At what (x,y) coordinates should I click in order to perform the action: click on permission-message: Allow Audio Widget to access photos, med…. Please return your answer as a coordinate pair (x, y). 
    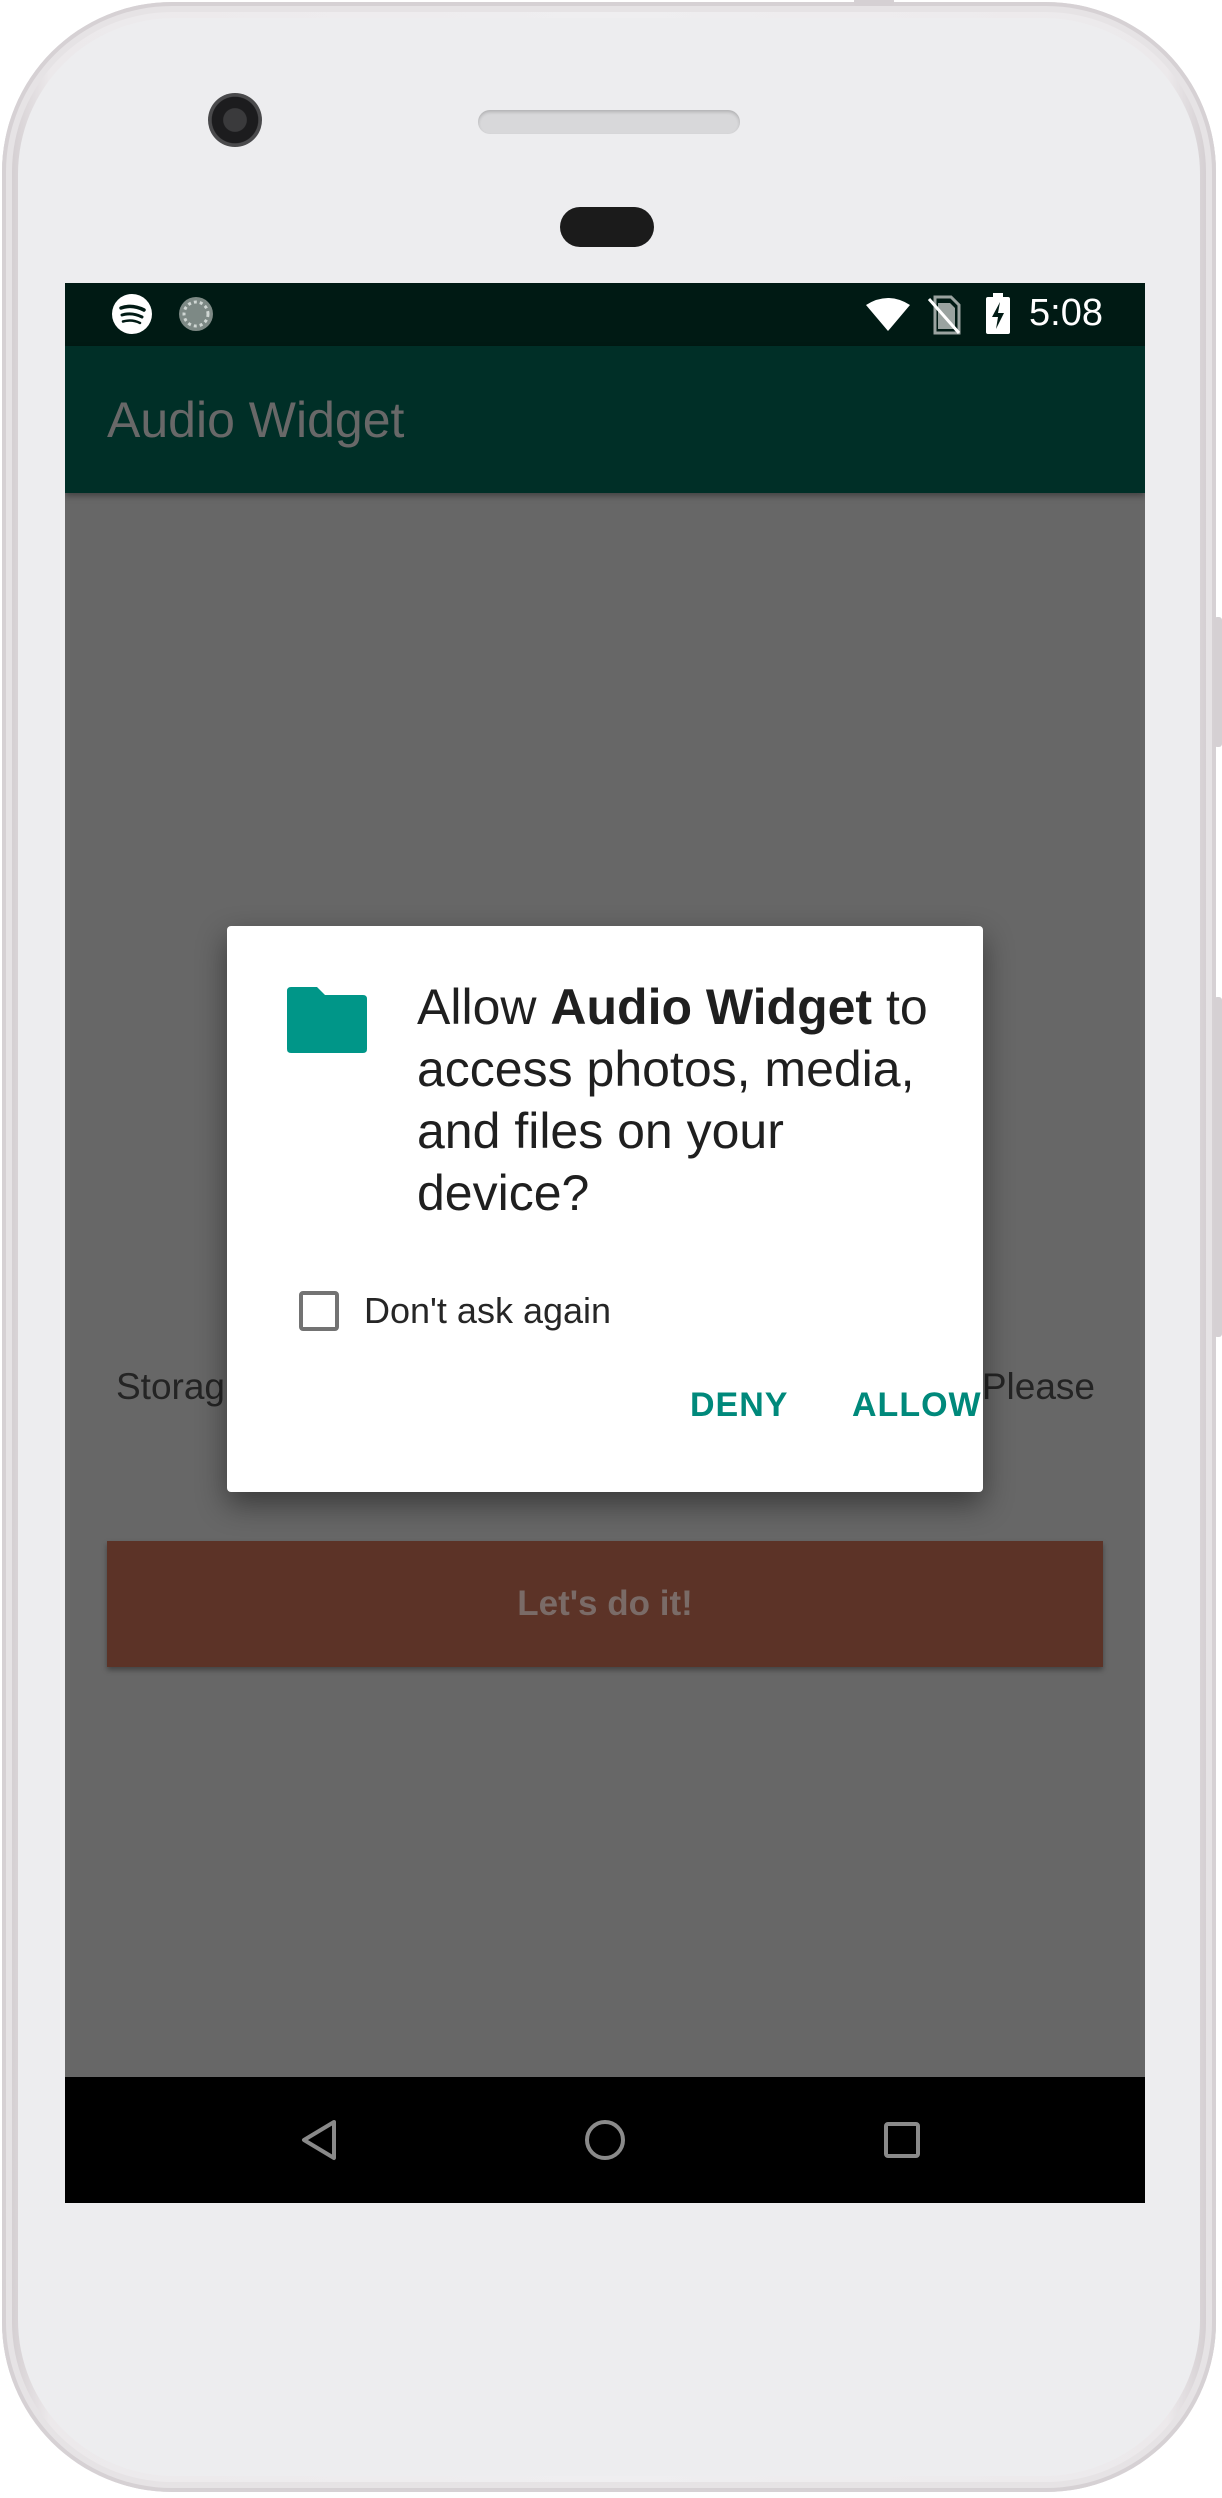
    Looking at the image, I should click on (687, 1100).